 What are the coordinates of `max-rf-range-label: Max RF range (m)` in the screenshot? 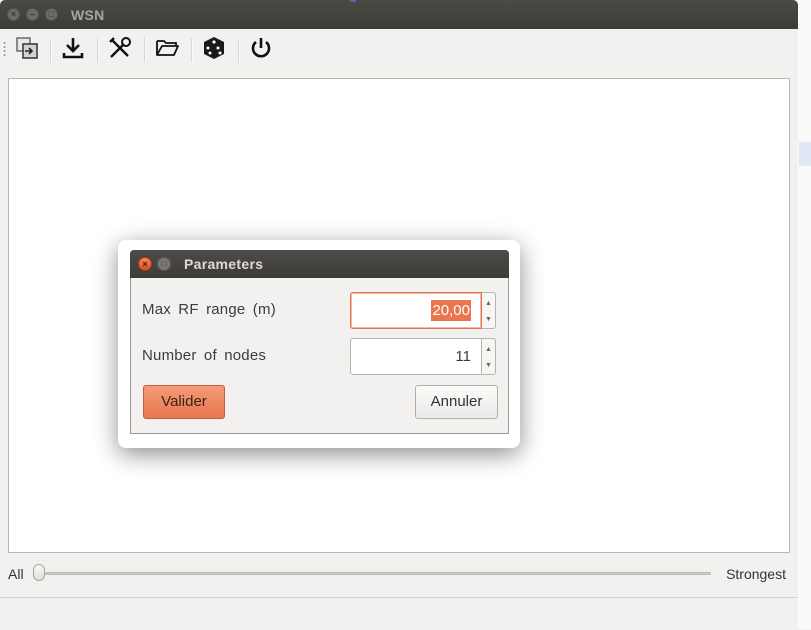 It's located at (209, 309).